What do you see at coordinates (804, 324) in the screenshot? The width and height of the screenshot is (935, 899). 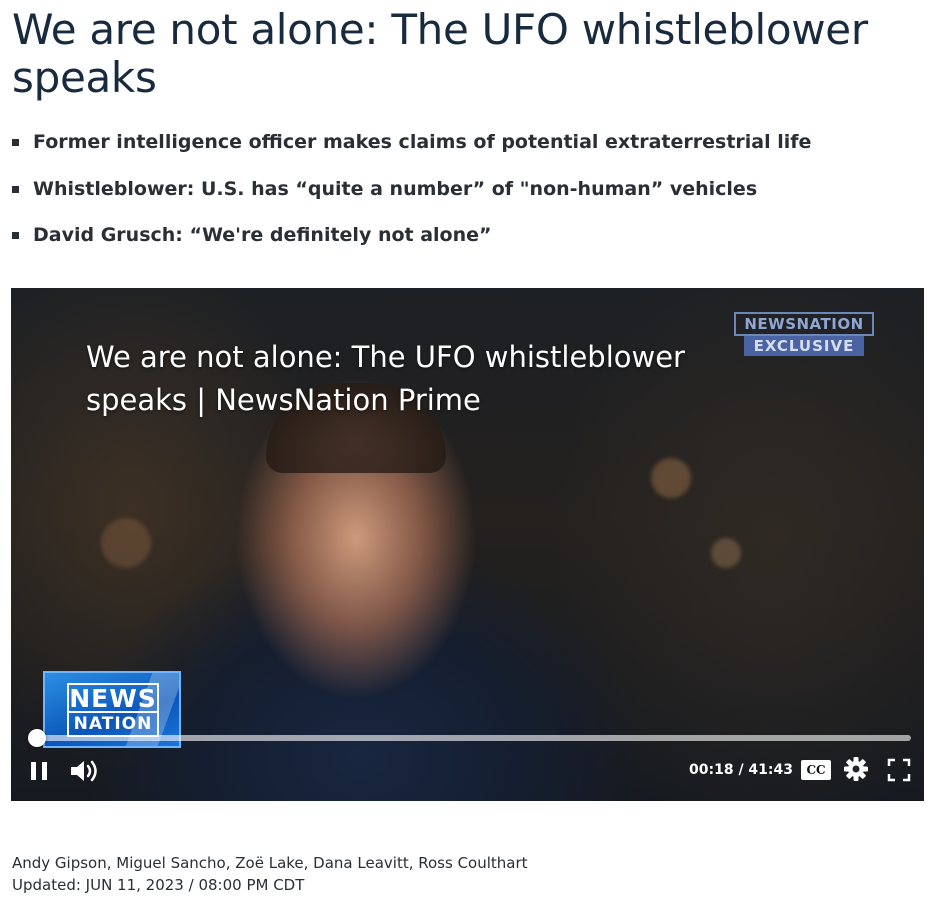 I see `exclusive-badge-brand: NEWSNATION` at bounding box center [804, 324].